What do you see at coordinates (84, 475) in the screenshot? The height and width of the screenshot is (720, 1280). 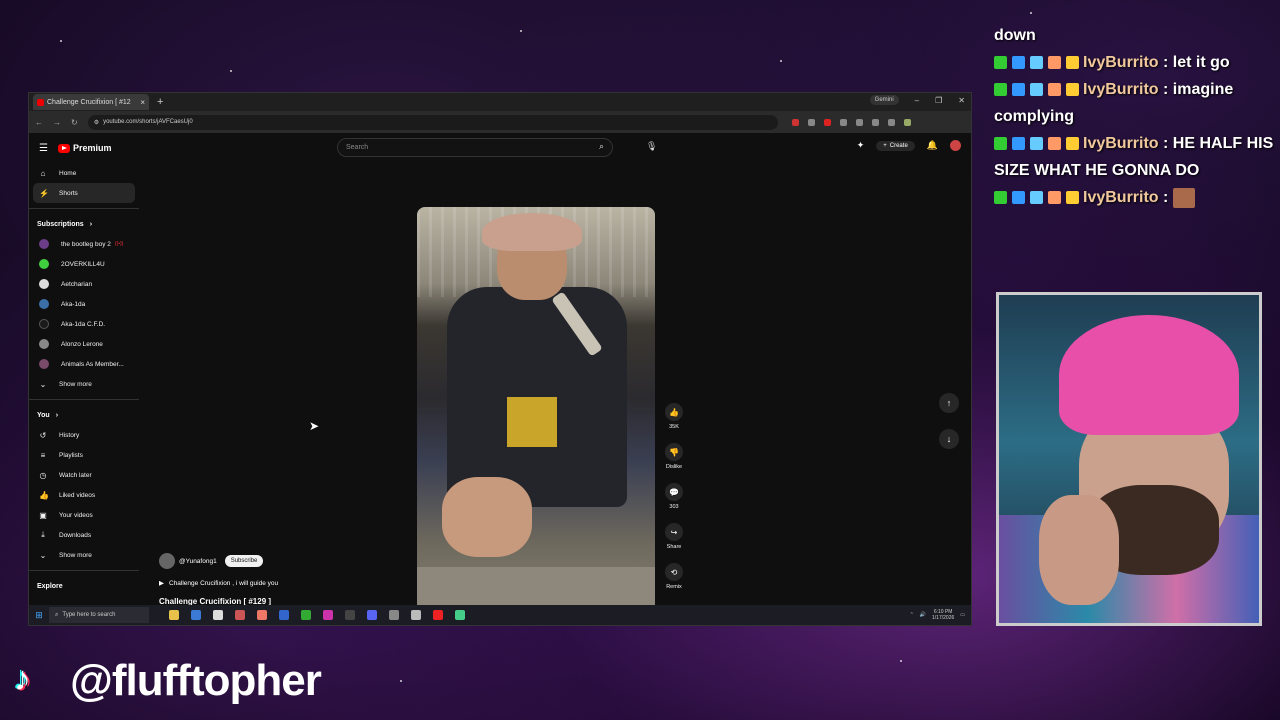 I see `sidebar-item-watch-later: ◷ Watch later` at bounding box center [84, 475].